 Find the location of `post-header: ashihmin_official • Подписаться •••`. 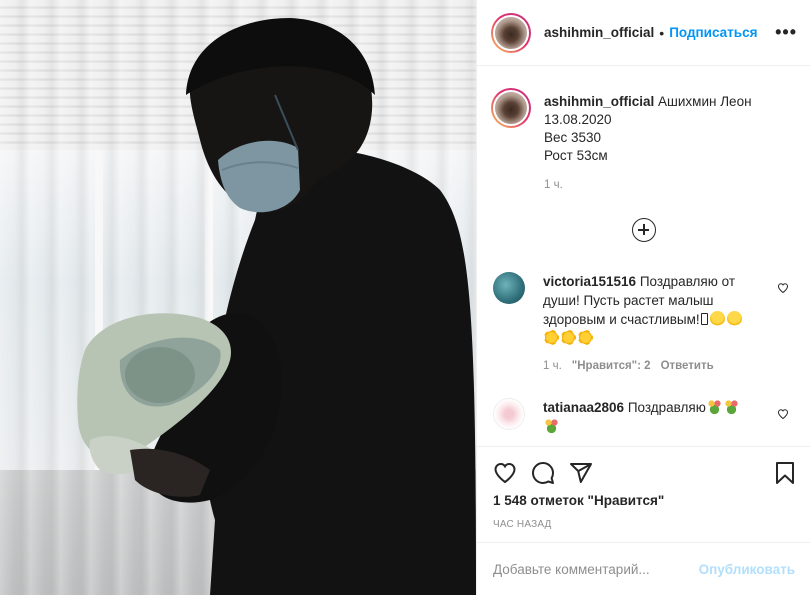

post-header: ashihmin_official • Подписаться ••• is located at coordinates (643, 33).